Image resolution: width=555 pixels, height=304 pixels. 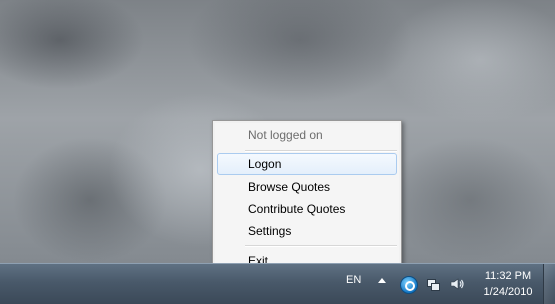 What do you see at coordinates (307, 187) in the screenshot?
I see `menu-item-browse-quotes: Browse Quotes` at bounding box center [307, 187].